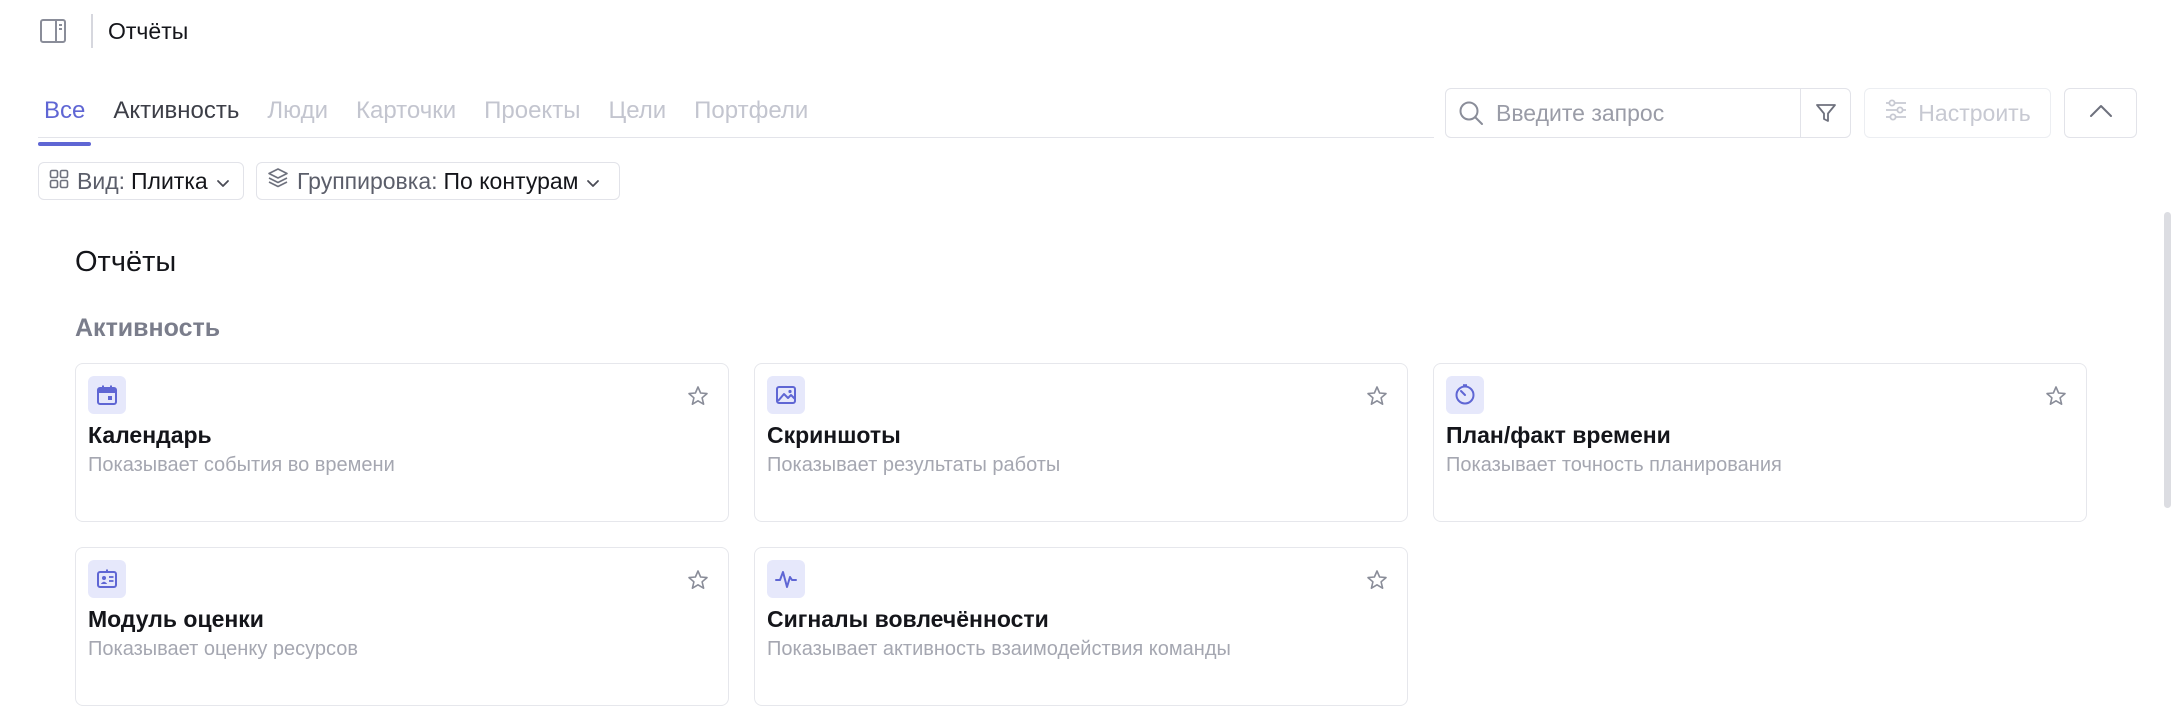 The image size is (2173, 728). Describe the element at coordinates (1471, 113) in the screenshot. I see `search-icon` at that location.